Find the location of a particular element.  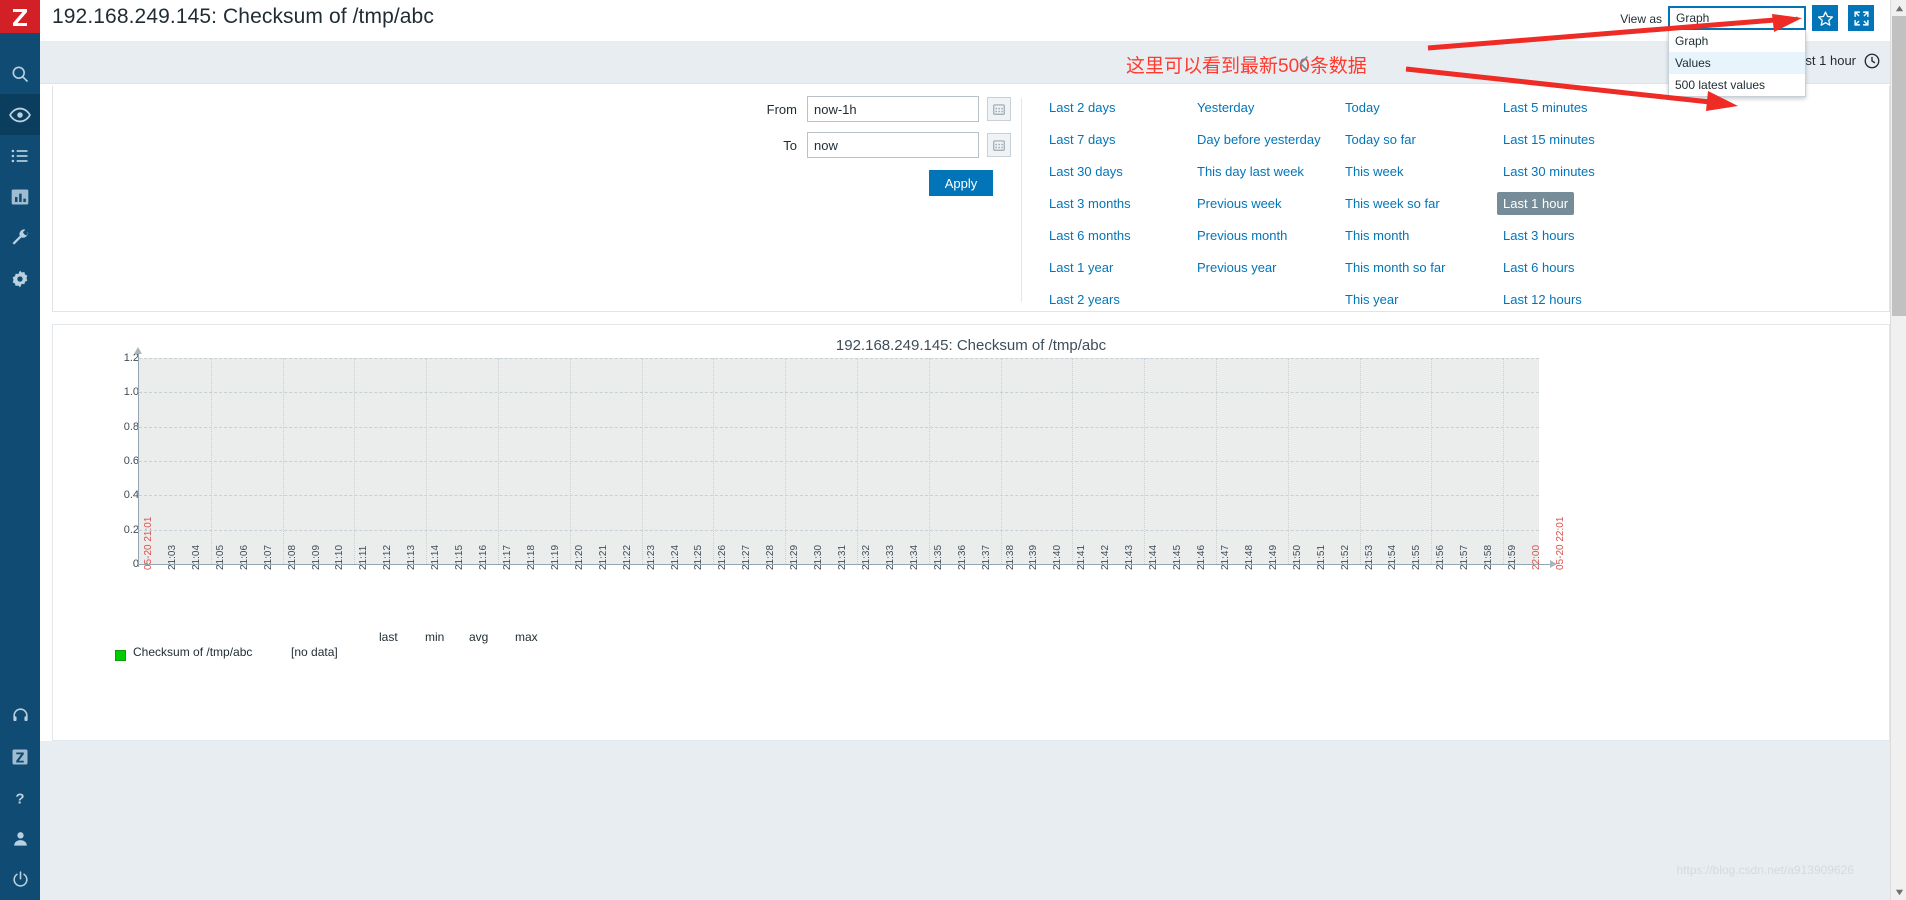

scrollbar-thumb is located at coordinates (1899, 166).